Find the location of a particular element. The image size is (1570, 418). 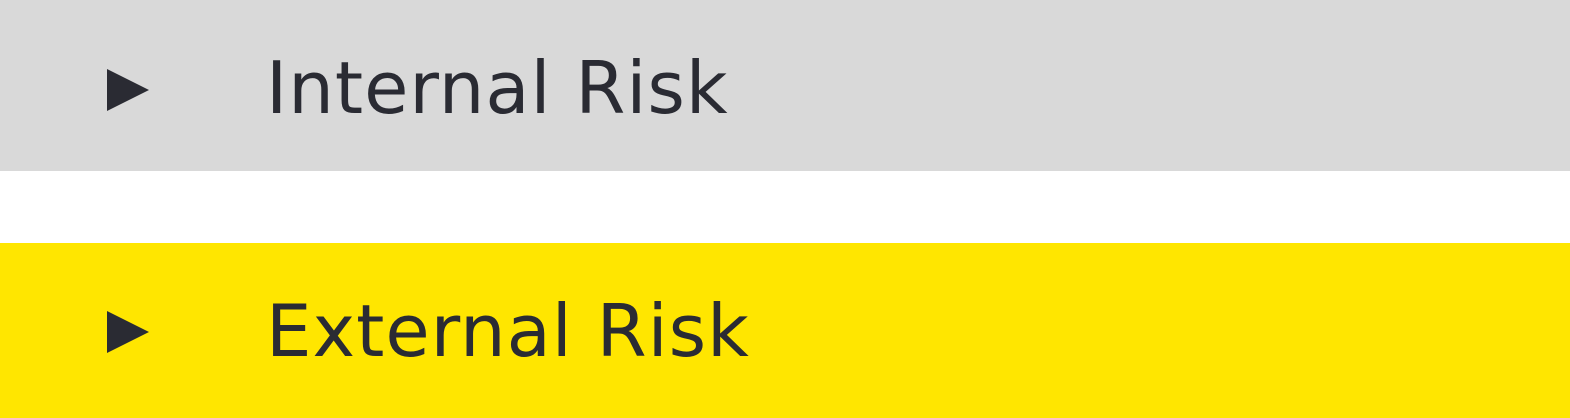

accordion-item-label: External Risk is located at coordinates (508, 331).